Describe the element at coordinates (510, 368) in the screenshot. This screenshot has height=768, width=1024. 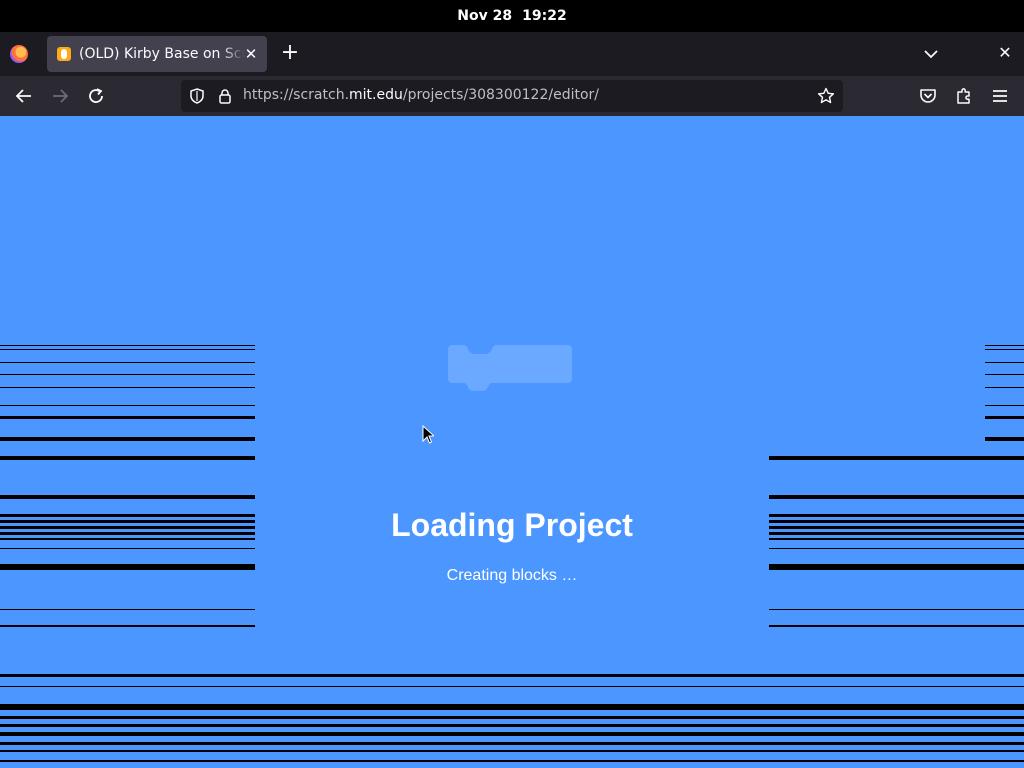
I see `loading-block-icon` at that location.